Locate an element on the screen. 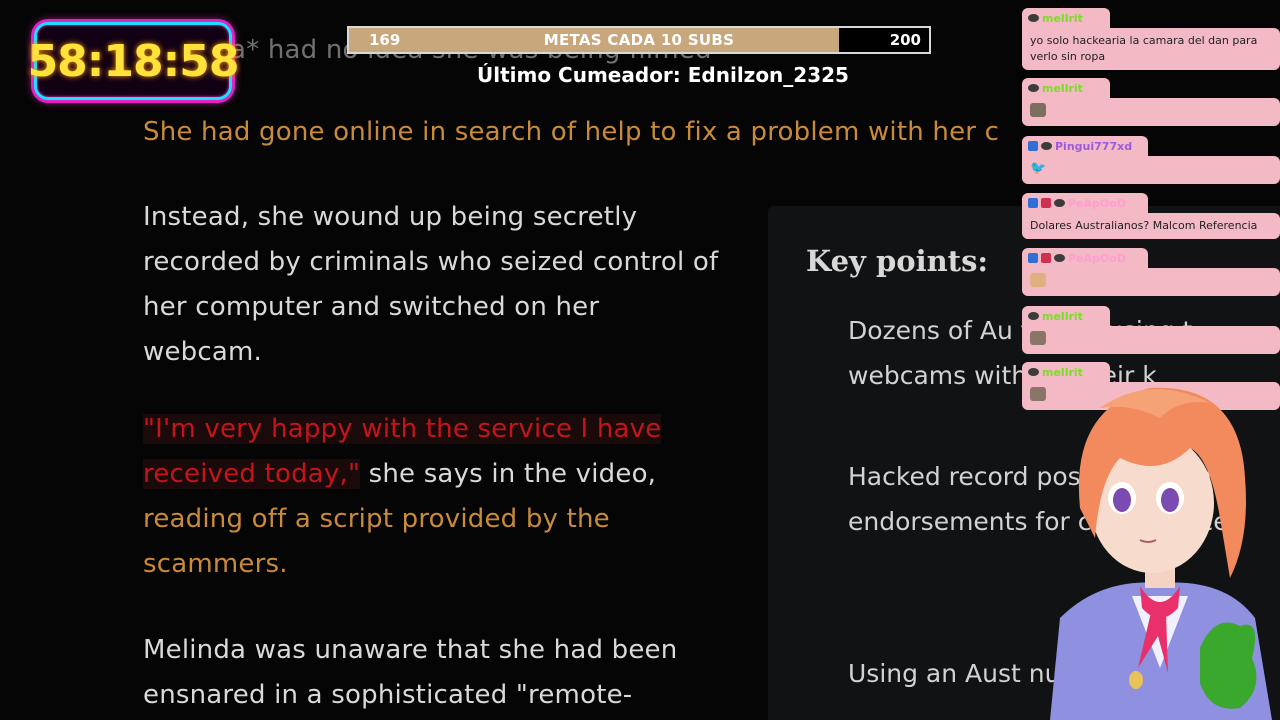  goal-target: 200 is located at coordinates (905, 40).